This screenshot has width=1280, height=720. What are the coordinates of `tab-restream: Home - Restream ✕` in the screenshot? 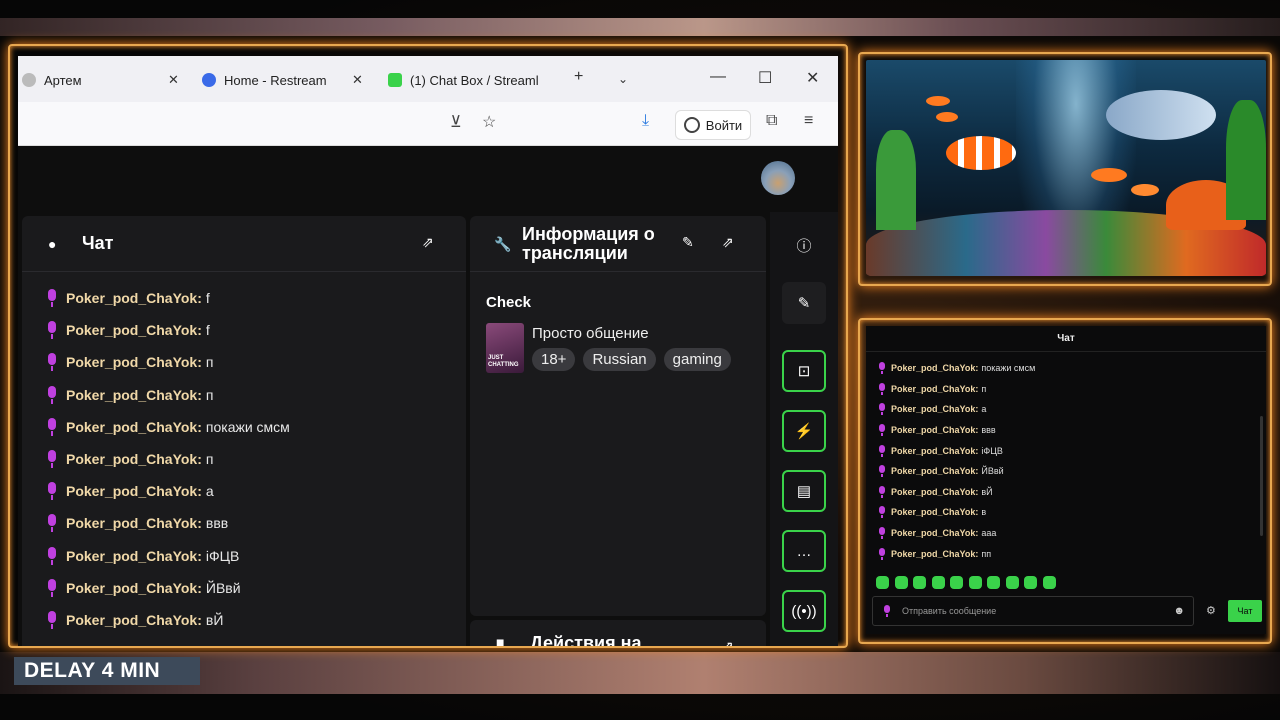 It's located at (282, 80).